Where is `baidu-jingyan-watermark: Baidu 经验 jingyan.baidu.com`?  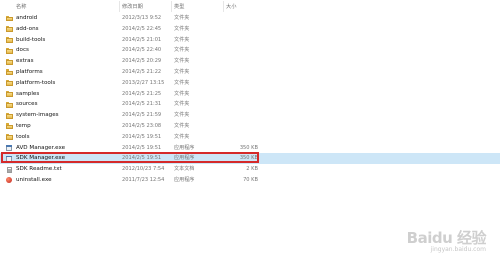 baidu-jingyan-watermark: Baidu 经验 jingyan.baidu.com is located at coordinates (446, 243).